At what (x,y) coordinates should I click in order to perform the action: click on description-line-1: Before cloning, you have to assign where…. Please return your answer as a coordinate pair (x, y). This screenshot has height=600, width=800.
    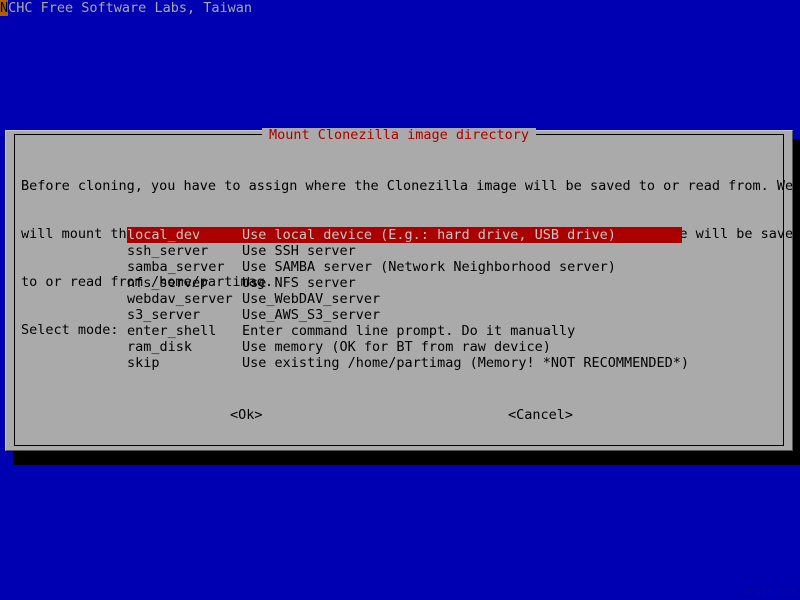
    Looking at the image, I should click on (407, 186).